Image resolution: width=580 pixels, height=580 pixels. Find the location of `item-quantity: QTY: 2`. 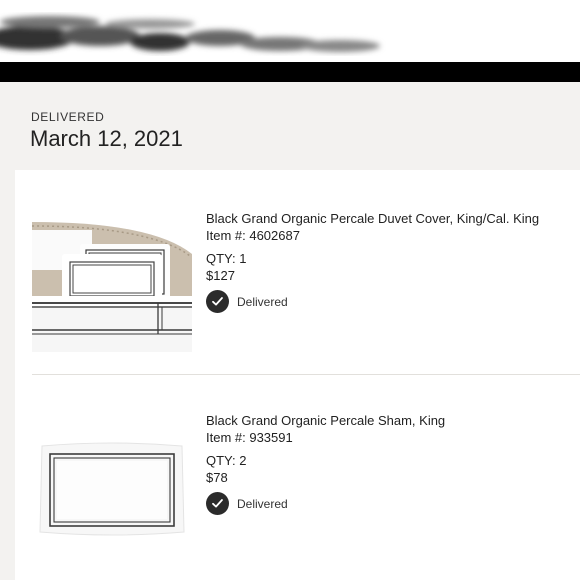

item-quantity: QTY: 2 is located at coordinates (226, 460).